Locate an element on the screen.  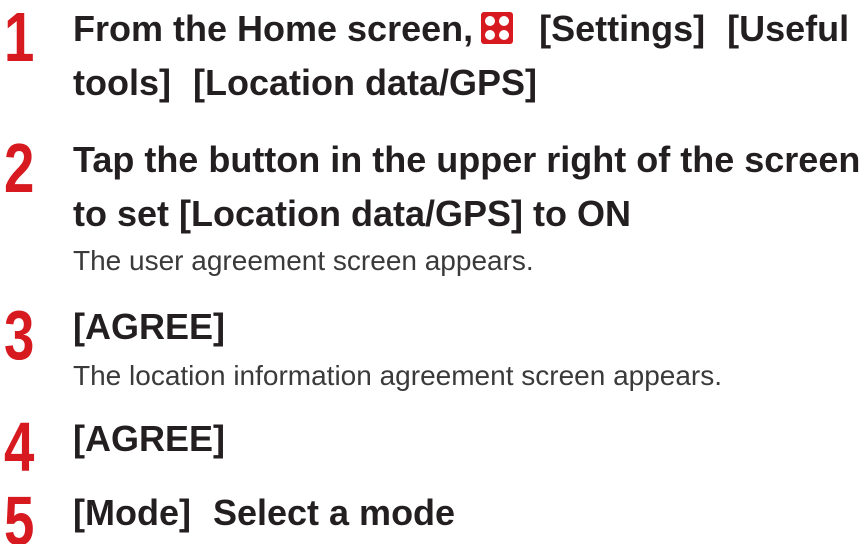
select-mode-text: Select a mode is located at coordinates (334, 512).